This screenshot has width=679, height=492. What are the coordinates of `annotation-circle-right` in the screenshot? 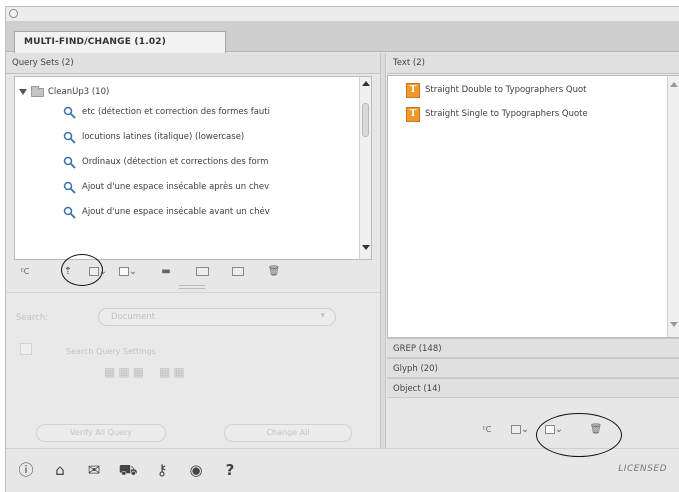 It's located at (579, 435).